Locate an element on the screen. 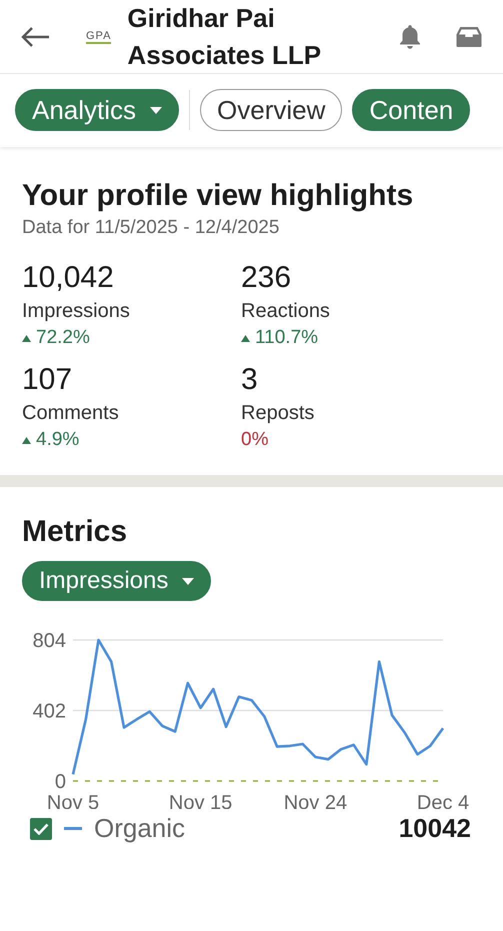  x-axis-label: Dec 4 is located at coordinates (443, 800).